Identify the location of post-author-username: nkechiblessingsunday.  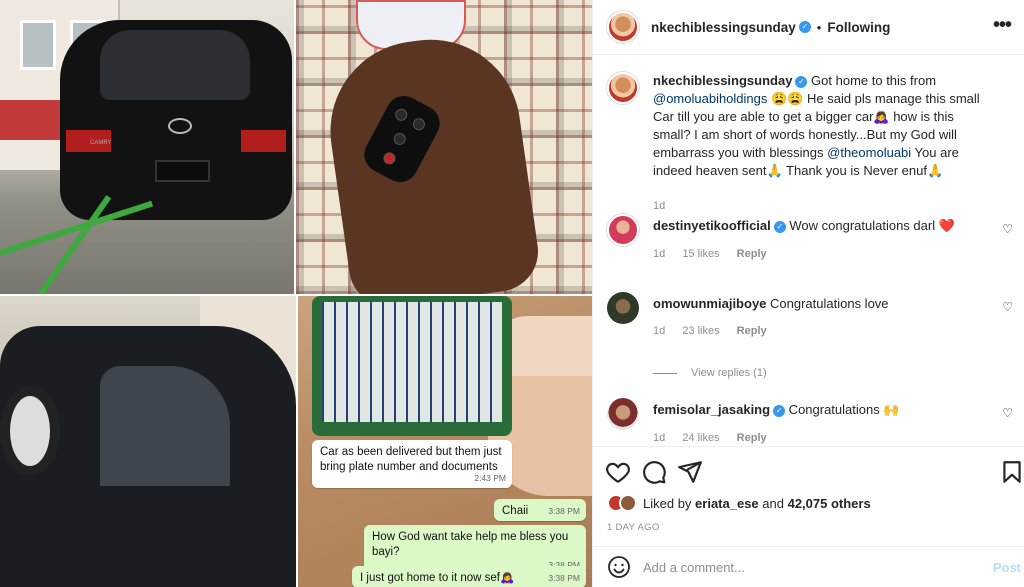
(723, 27).